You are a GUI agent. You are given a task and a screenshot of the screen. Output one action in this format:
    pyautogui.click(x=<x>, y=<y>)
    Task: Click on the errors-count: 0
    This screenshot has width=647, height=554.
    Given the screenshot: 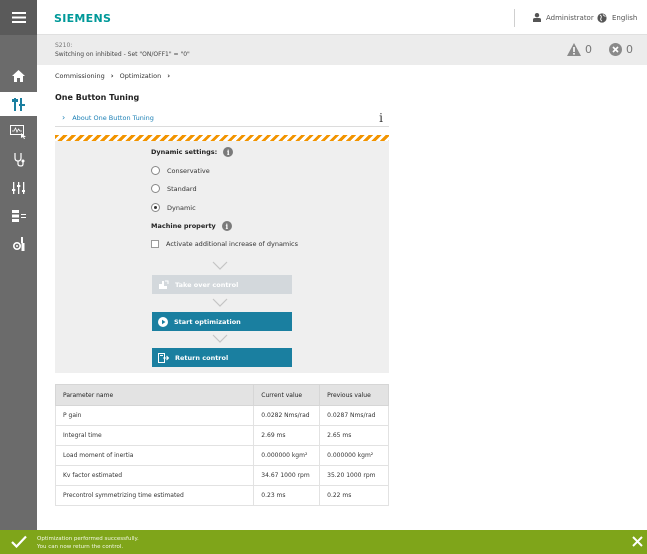 What is the action you would take?
    pyautogui.click(x=629, y=49)
    